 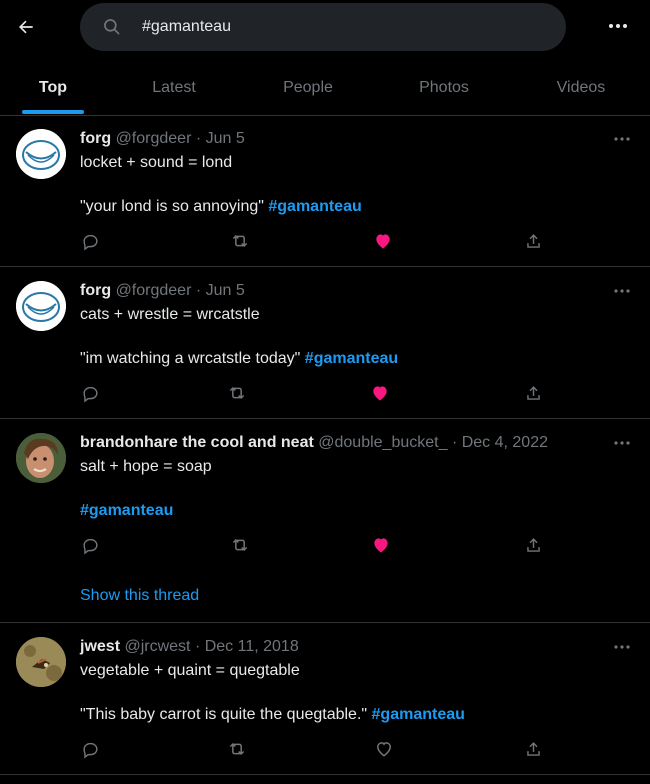 What do you see at coordinates (382, 442) in the screenshot?
I see `author-handle: @double_bucket_` at bounding box center [382, 442].